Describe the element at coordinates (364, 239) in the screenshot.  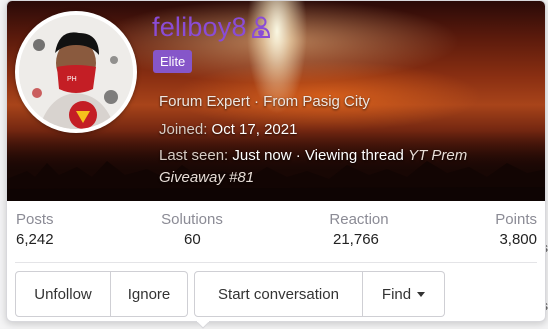
I see `stat-value: 21,766` at that location.